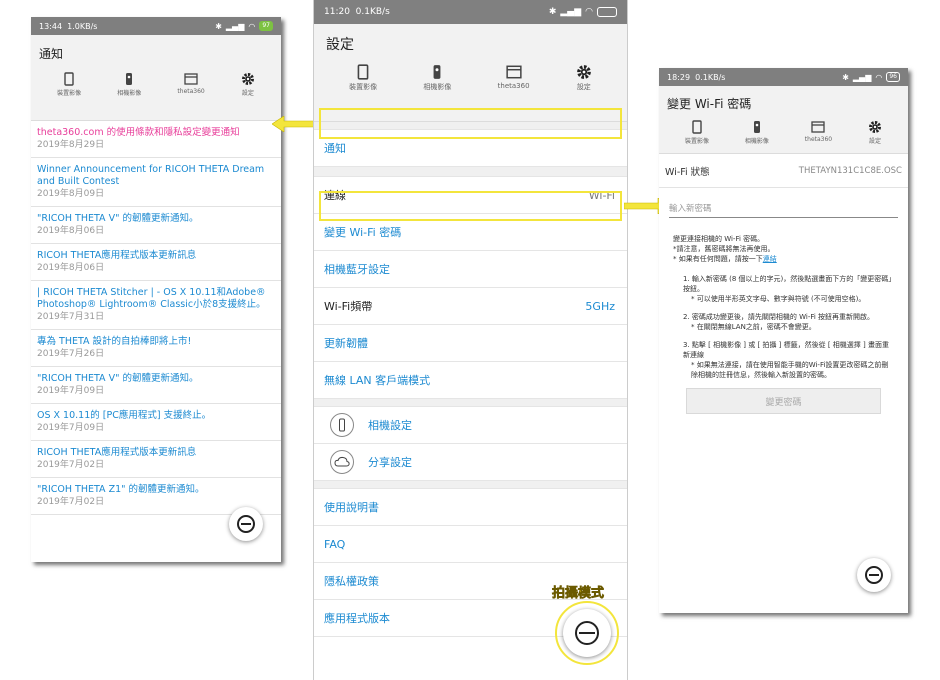  I want to click on highlight-notifications, so click(470, 123).